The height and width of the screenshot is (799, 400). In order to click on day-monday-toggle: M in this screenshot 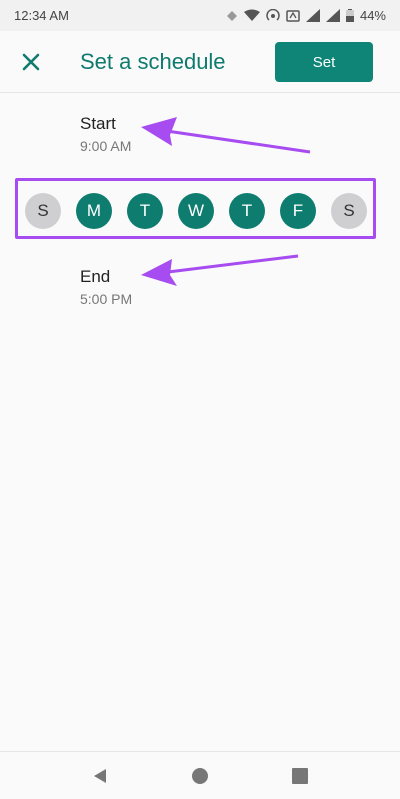, I will do `click(94, 211)`.